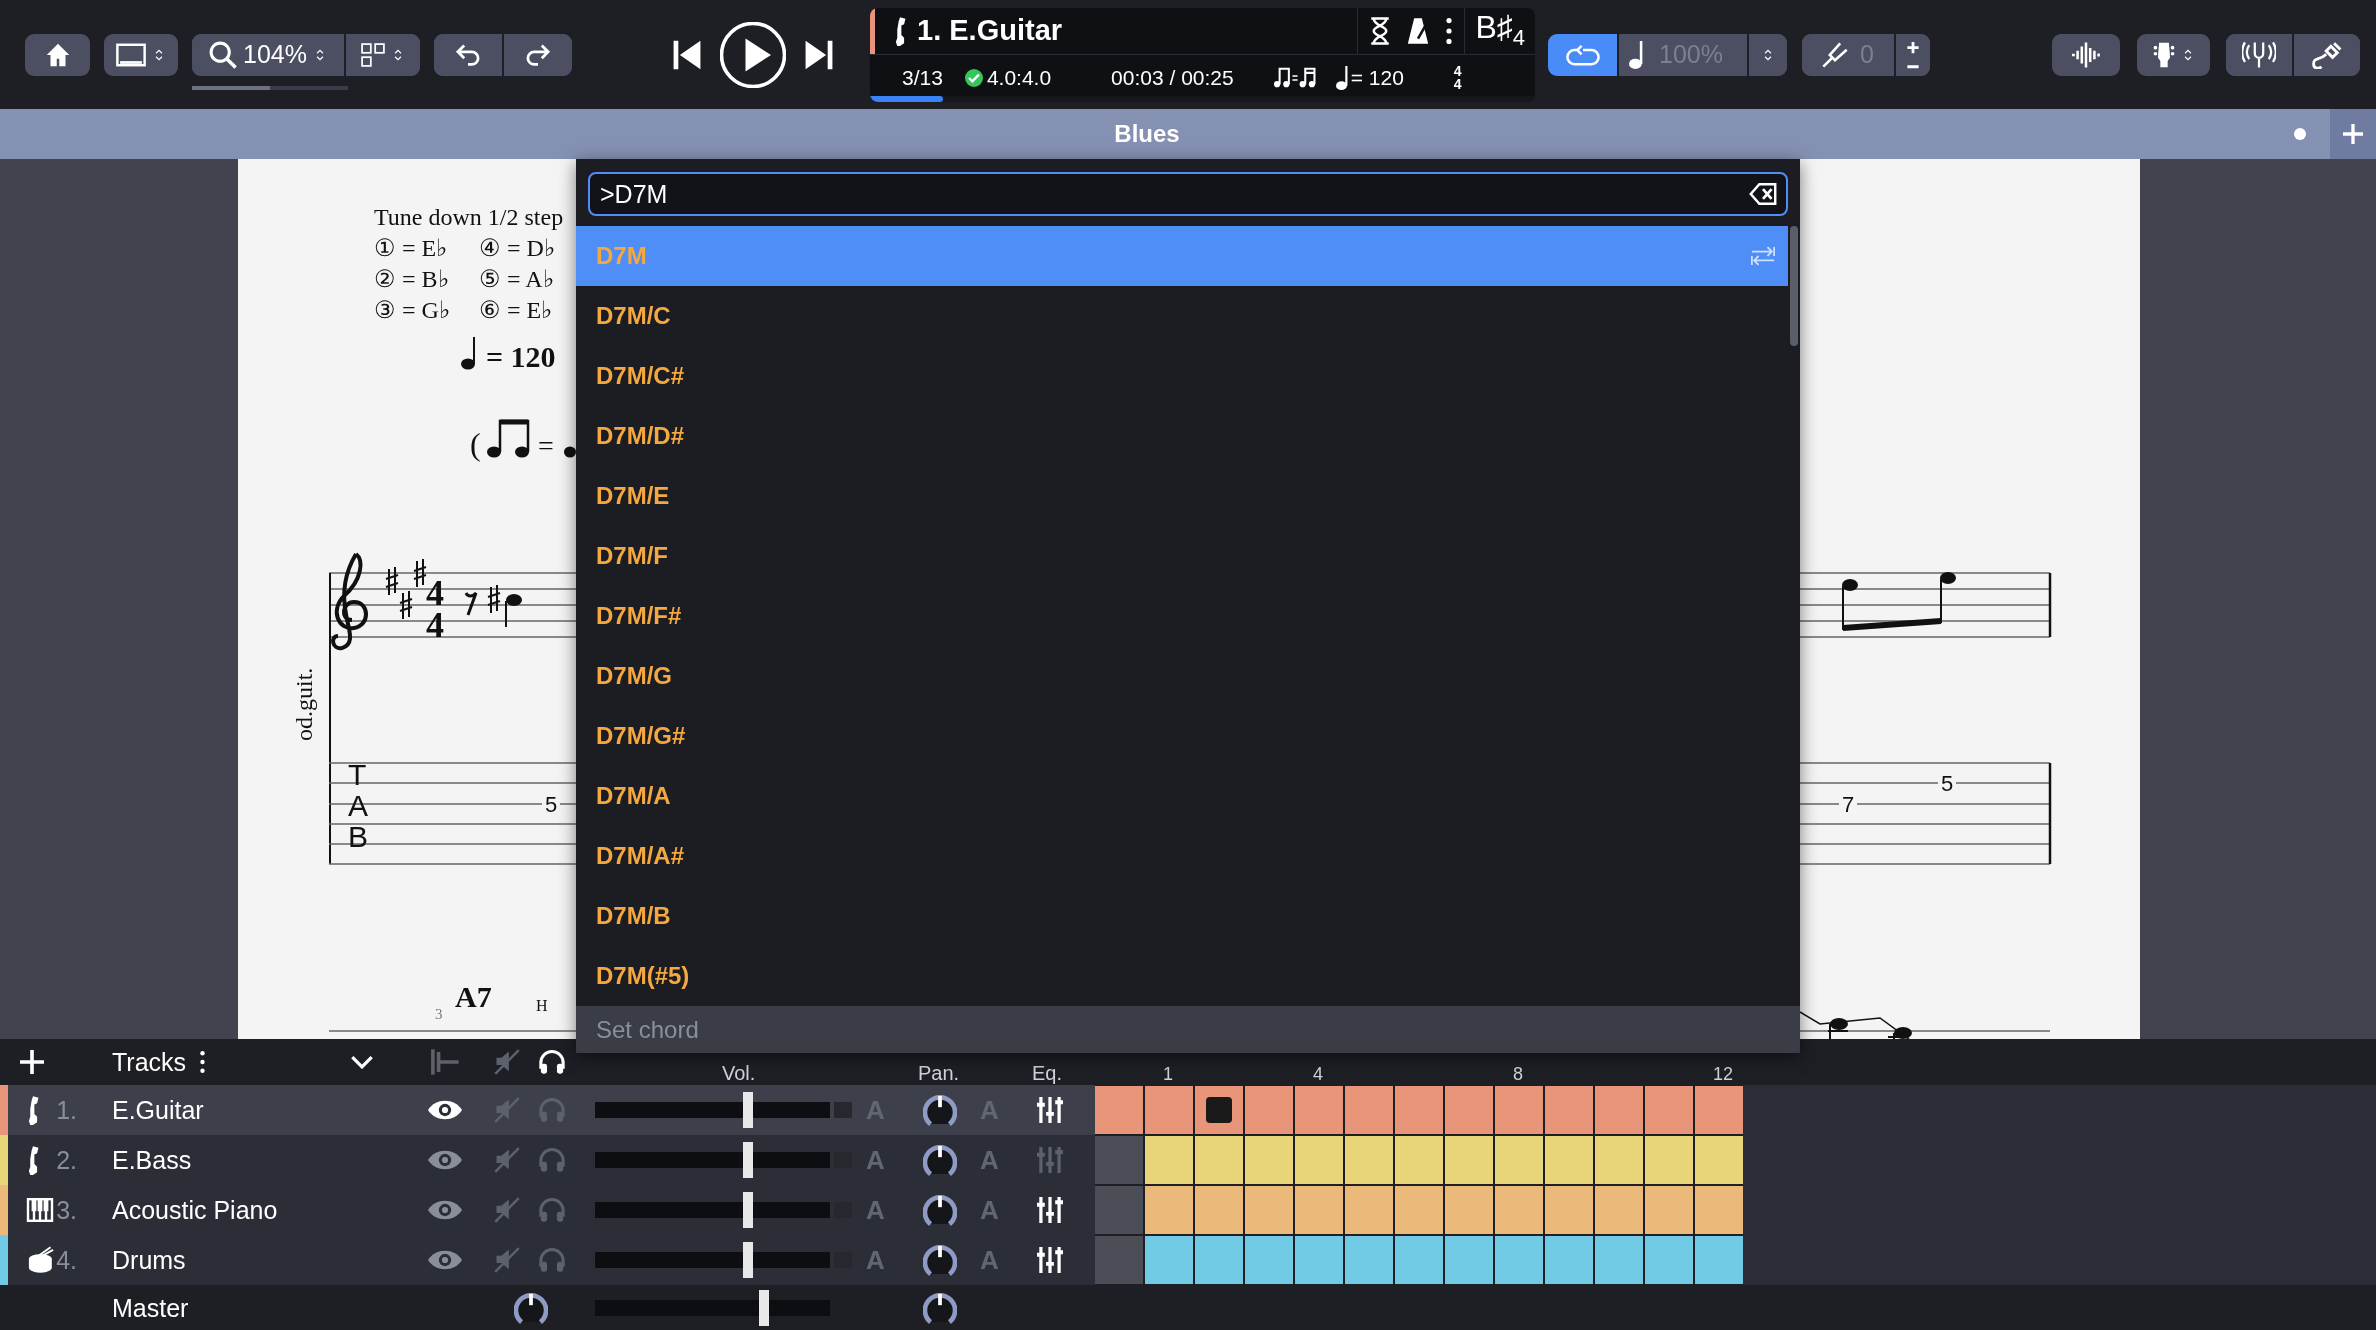 This screenshot has width=2376, height=1330. Describe the element at coordinates (57, 54) in the screenshot. I see `home-button` at that location.